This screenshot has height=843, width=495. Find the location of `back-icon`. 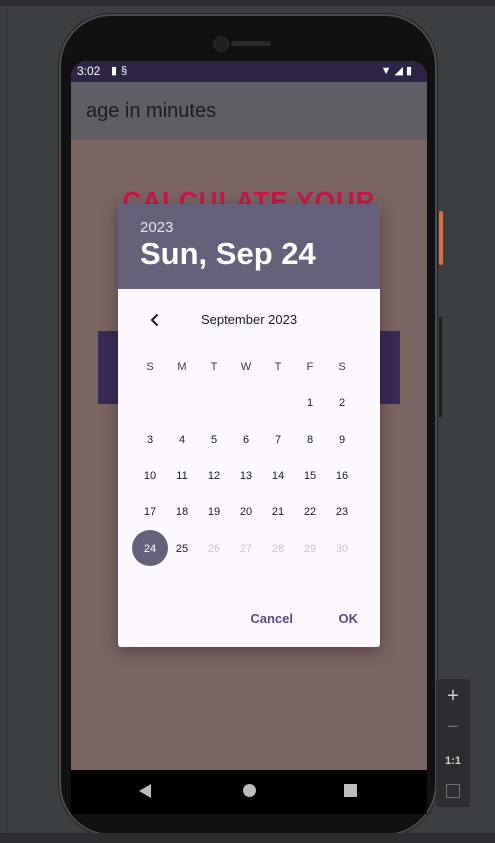

back-icon is located at coordinates (145, 791).